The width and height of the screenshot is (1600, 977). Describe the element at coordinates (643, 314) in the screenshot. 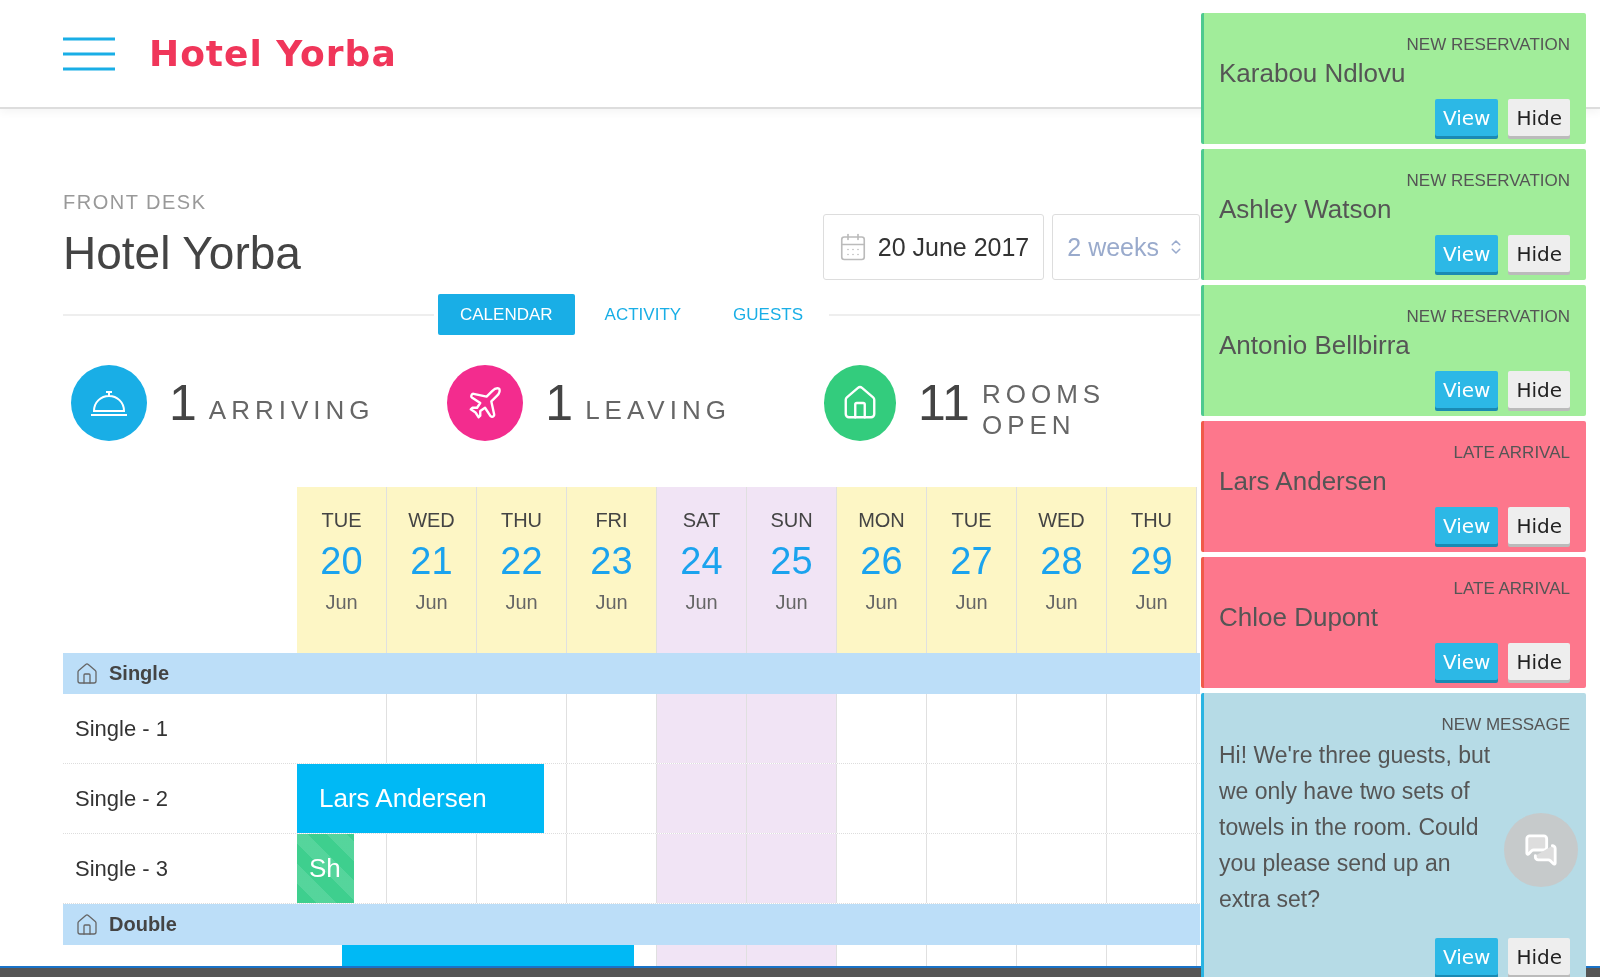

I see `tab: ACTIVITY` at that location.